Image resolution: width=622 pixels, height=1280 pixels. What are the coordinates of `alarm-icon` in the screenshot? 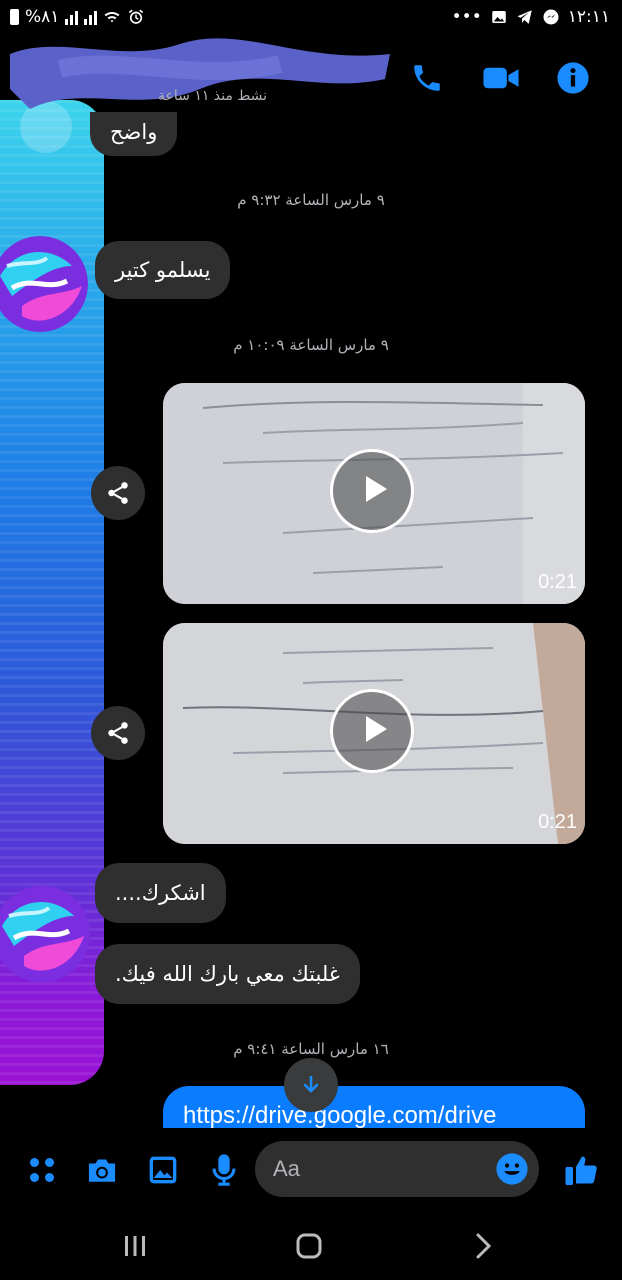 It's located at (136, 16).